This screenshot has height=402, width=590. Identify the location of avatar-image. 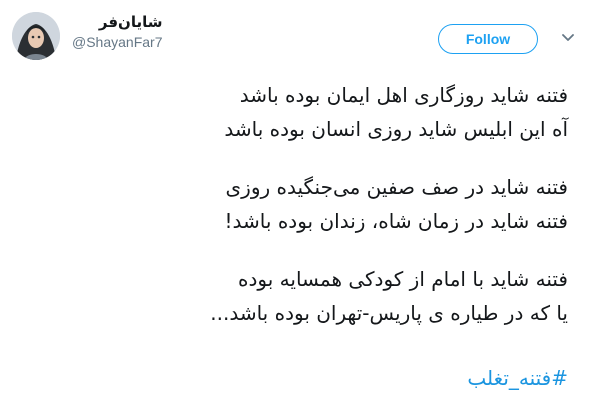
(36, 36).